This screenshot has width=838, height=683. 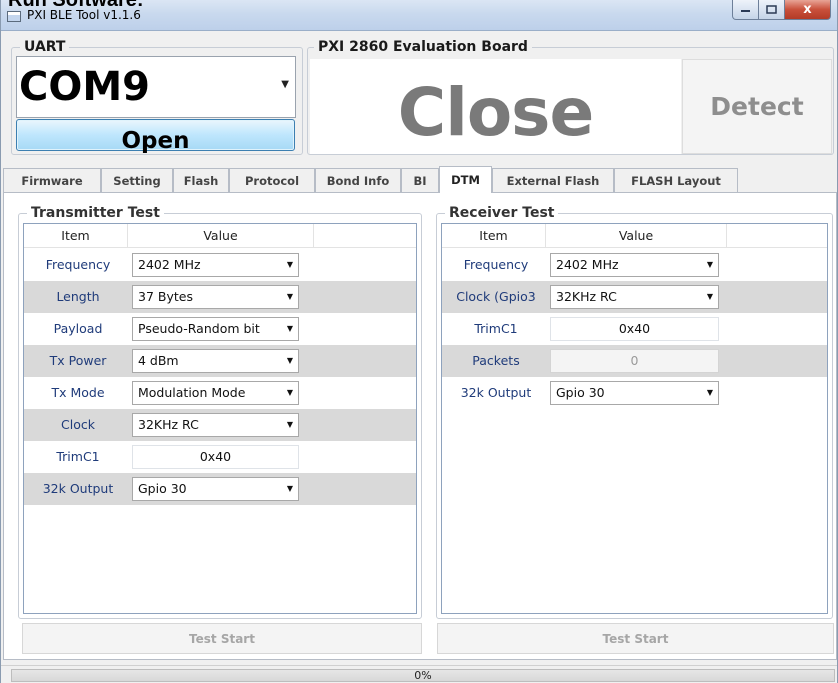 What do you see at coordinates (215, 297) in the screenshot?
I see `value-select: 37 Bytes ▼` at bounding box center [215, 297].